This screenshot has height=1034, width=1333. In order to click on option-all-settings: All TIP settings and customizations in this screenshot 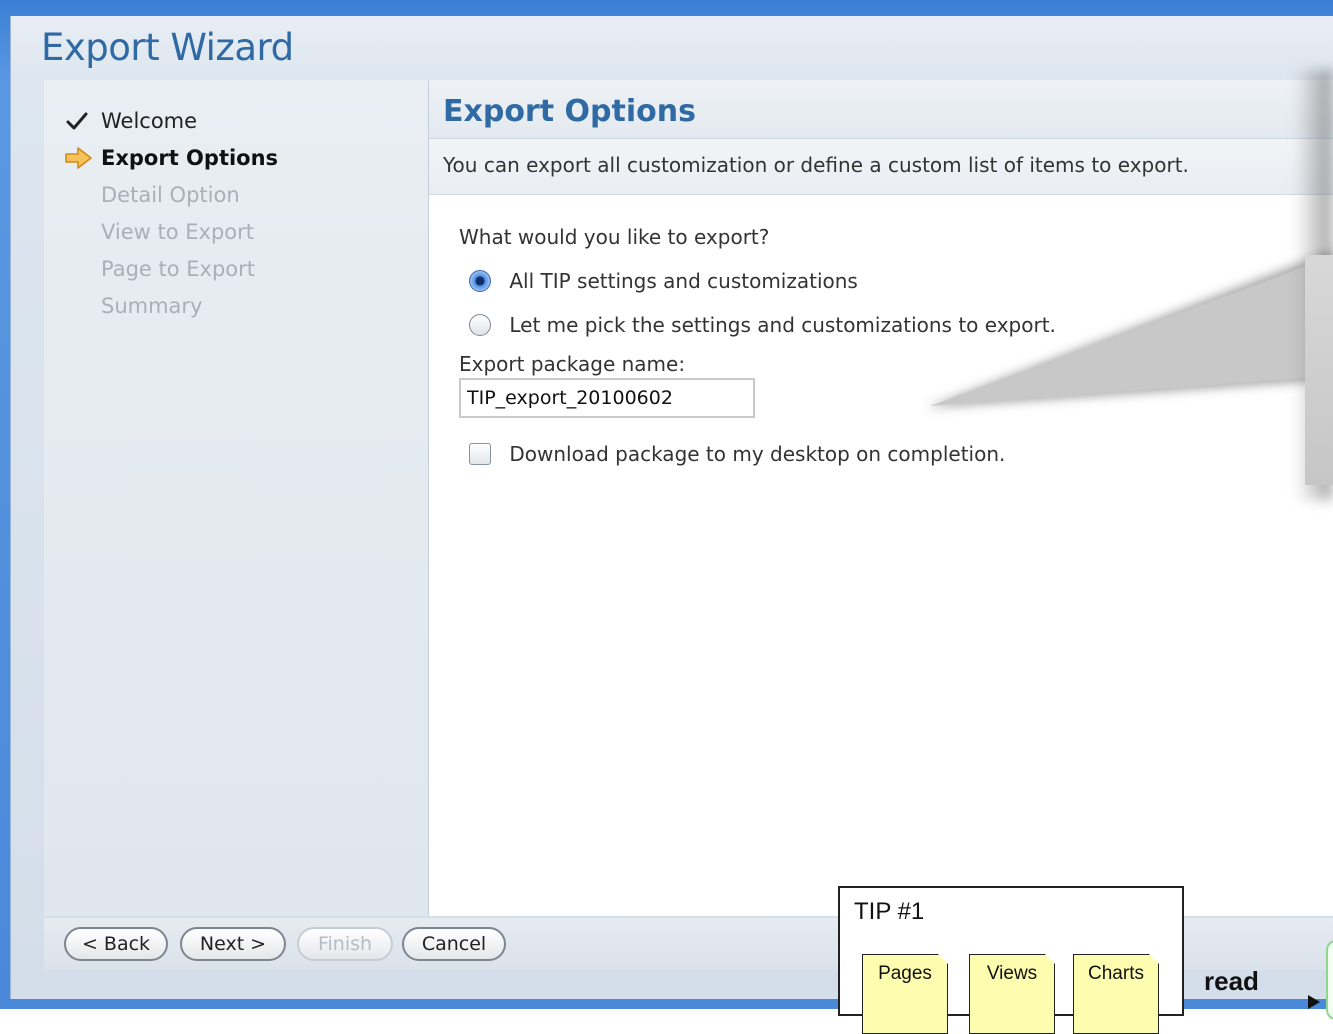, I will do `click(663, 281)`.